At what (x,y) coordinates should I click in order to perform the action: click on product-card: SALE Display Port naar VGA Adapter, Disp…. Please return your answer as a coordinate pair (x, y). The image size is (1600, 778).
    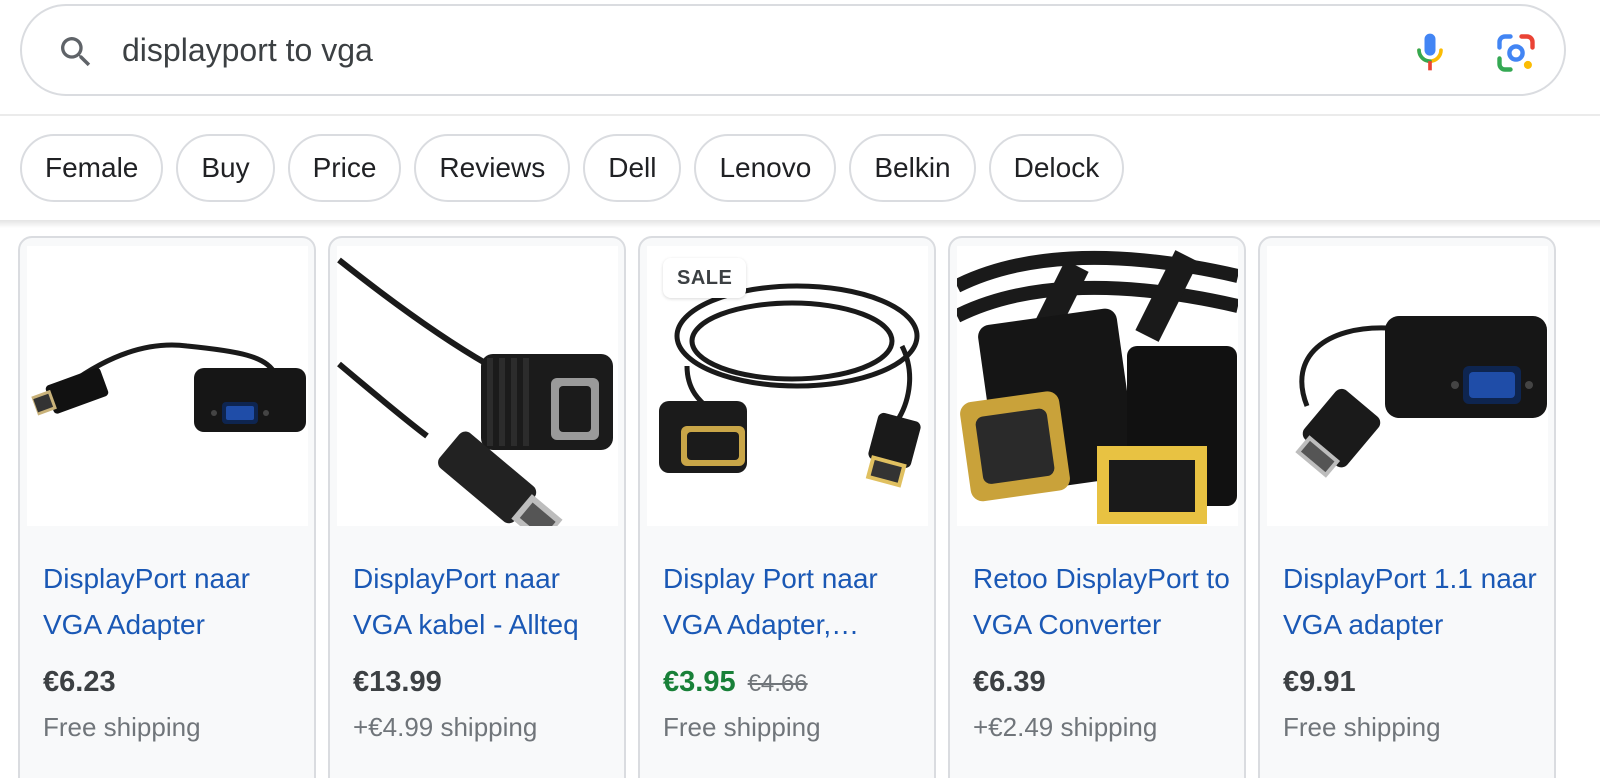
    Looking at the image, I should click on (787, 507).